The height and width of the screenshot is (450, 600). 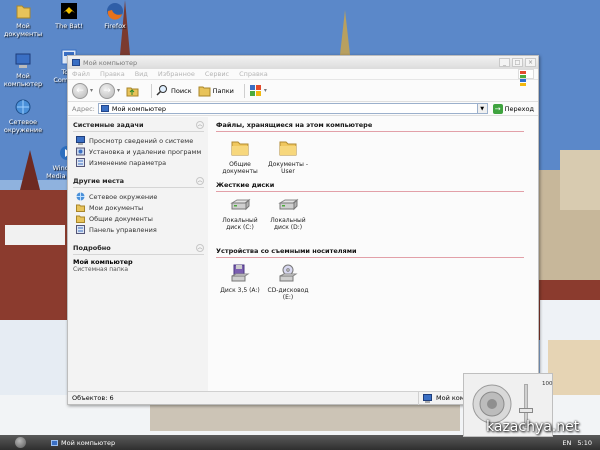 What do you see at coordinates (253, 74) in the screenshot?
I see `menu-help: Справка` at bounding box center [253, 74].